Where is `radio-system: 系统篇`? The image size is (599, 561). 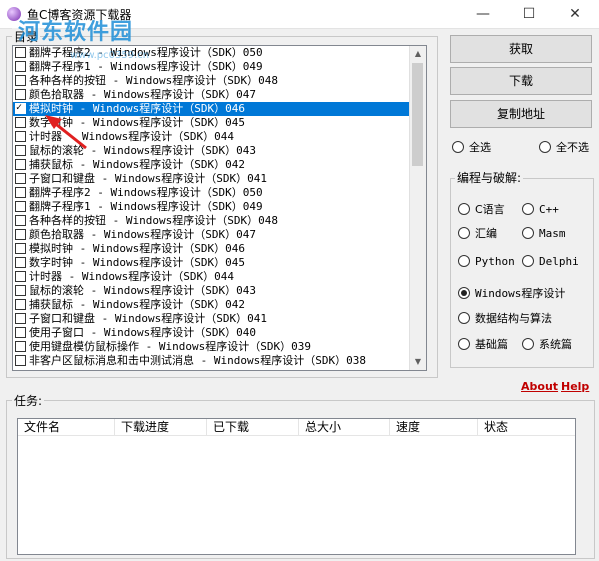 radio-system: 系统篇 is located at coordinates (547, 345).